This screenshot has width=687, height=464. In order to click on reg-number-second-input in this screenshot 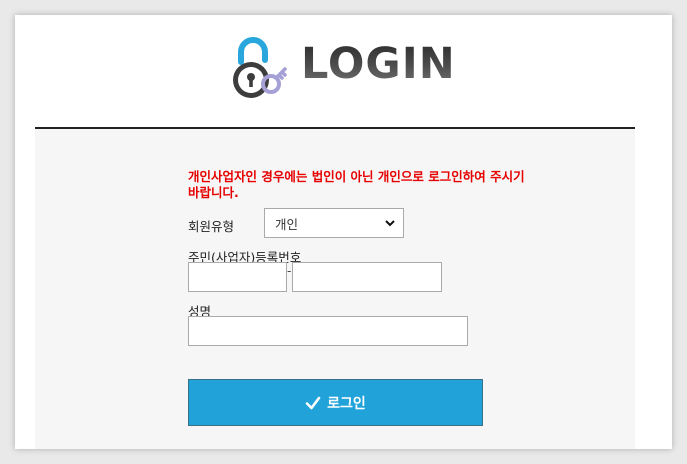, I will do `click(367, 277)`.